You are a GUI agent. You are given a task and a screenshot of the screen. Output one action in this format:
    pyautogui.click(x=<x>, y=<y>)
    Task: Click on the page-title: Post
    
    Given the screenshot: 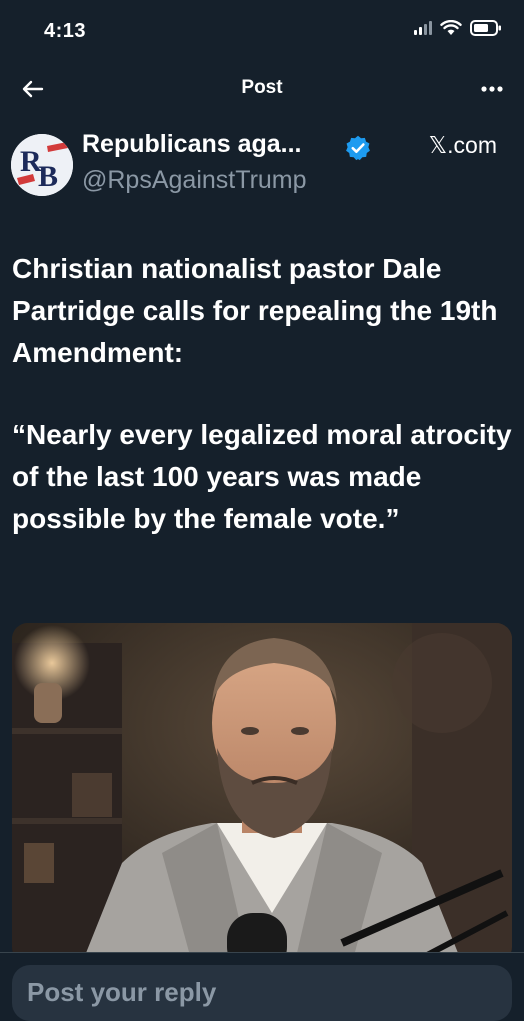 What is the action you would take?
    pyautogui.click(x=262, y=87)
    